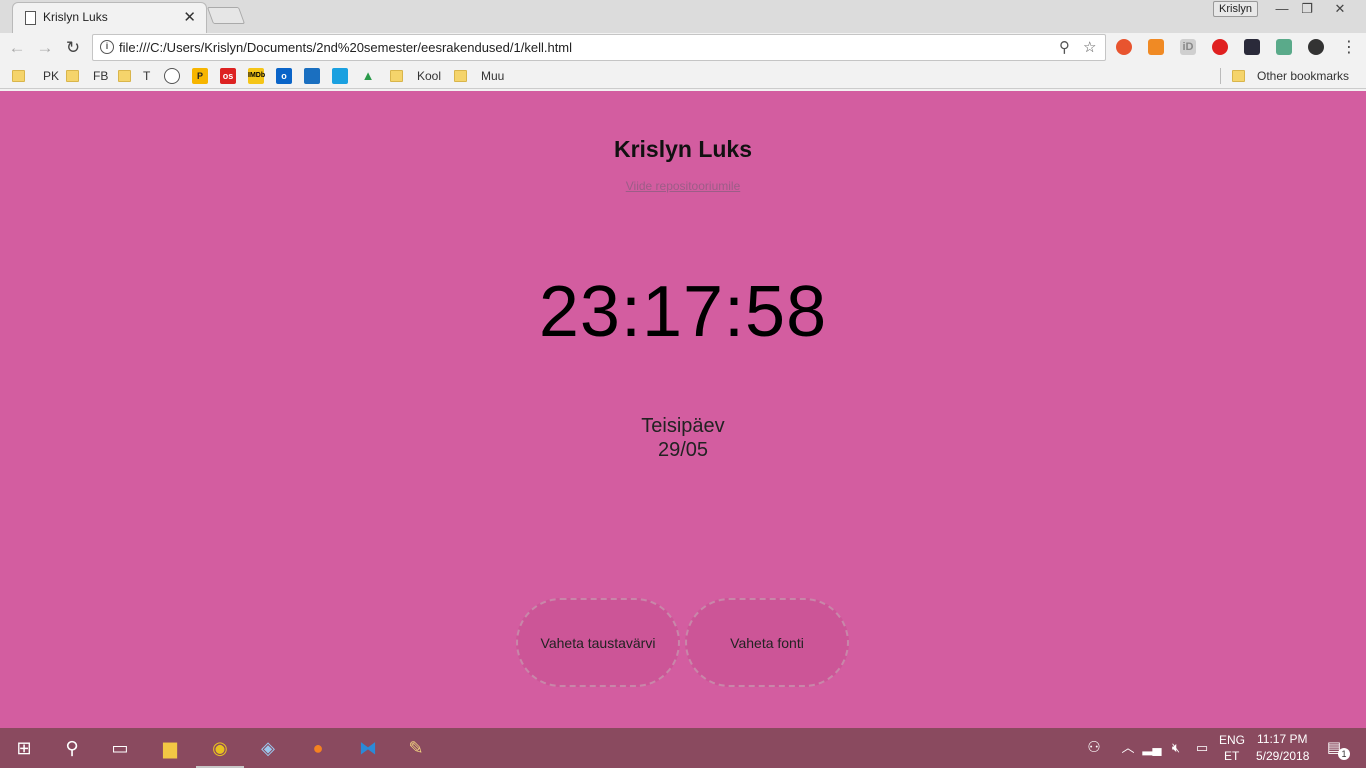 This screenshot has width=1366, height=768. Describe the element at coordinates (1282, 756) in the screenshot. I see `clock-date: 5/29/2018` at that location.